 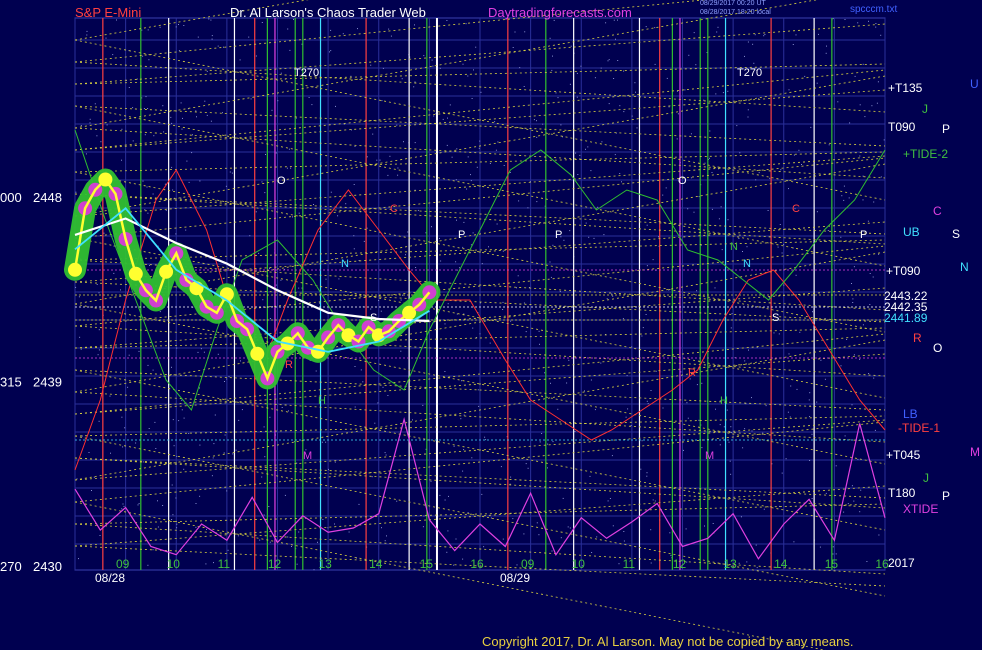 What do you see at coordinates (724, 401) in the screenshot?
I see `chart-letter: H` at bounding box center [724, 401].